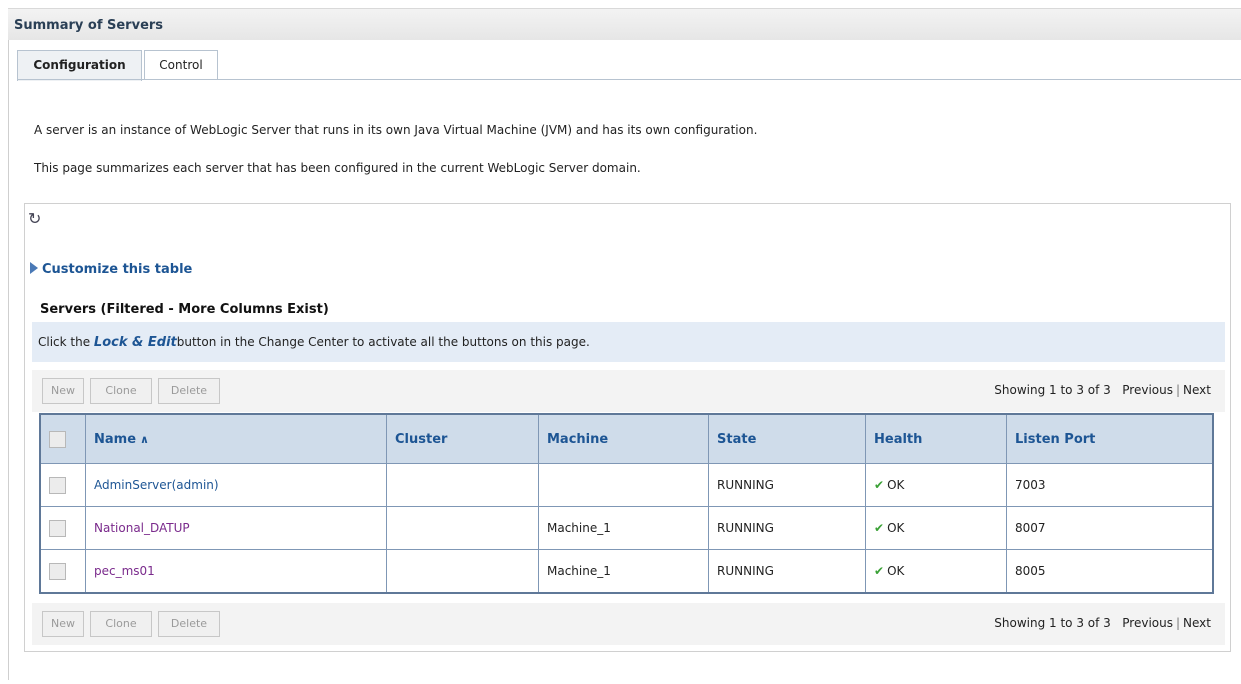 This screenshot has height=684, width=1241. What do you see at coordinates (184, 309) in the screenshot?
I see `table-title: Servers (Filtered - More Columns Exist)` at bounding box center [184, 309].